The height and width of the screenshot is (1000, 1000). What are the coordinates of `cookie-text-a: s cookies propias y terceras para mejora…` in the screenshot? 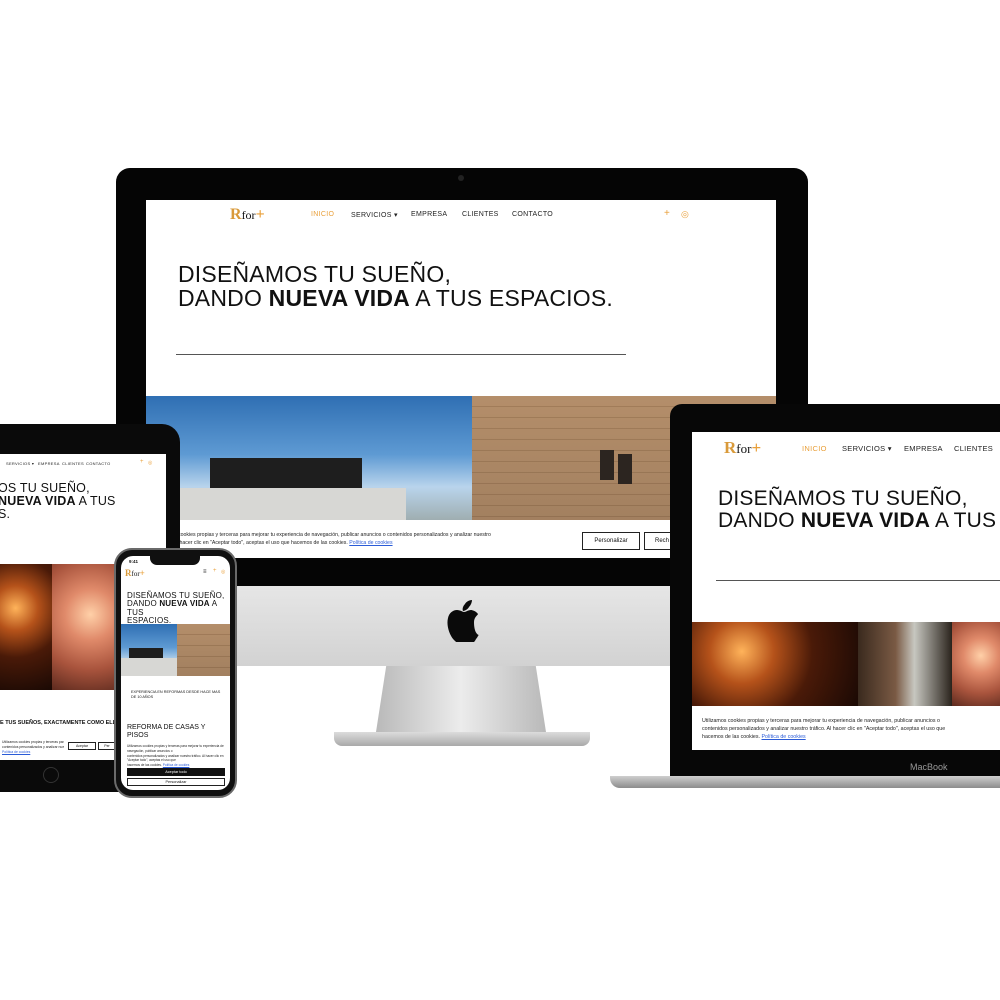 It's located at (332, 535).